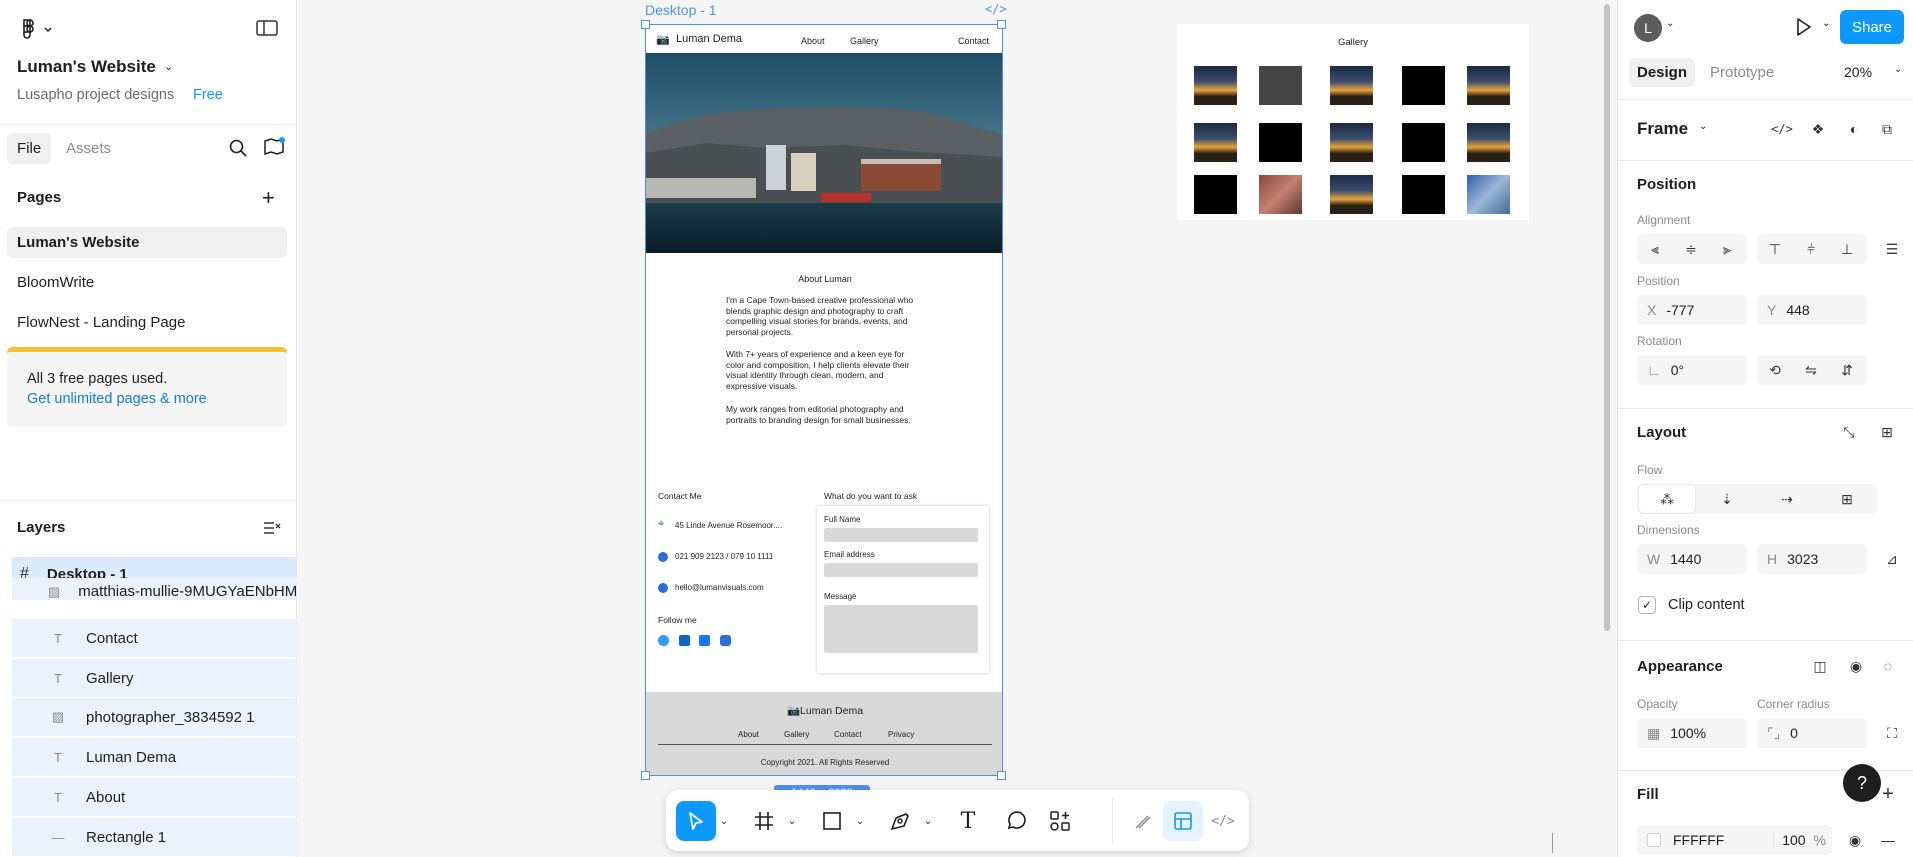 This screenshot has width=1913, height=857. What do you see at coordinates (1787, 499) in the screenshot?
I see `flow-horizontal-icon: ⇢` at bounding box center [1787, 499].